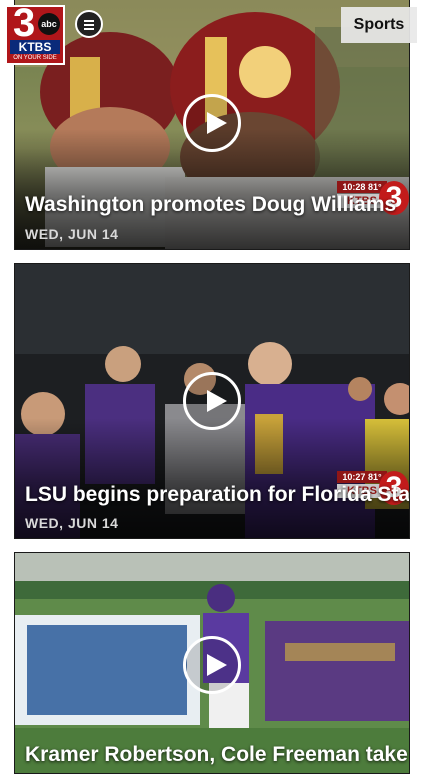  Describe the element at coordinates (35, 33) in the screenshot. I see `station-logo: 3 abc KTBS ON YOUR SIDE` at that location.